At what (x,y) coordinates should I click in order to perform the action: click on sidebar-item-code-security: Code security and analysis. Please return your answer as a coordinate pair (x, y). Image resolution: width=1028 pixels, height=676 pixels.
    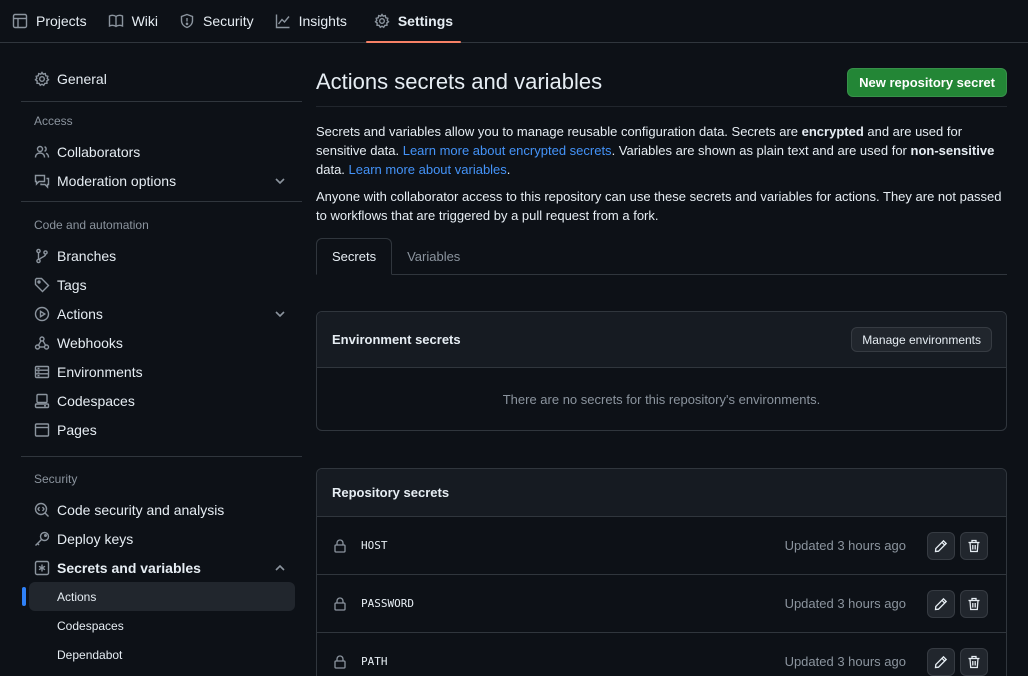
    Looking at the image, I should click on (161, 509).